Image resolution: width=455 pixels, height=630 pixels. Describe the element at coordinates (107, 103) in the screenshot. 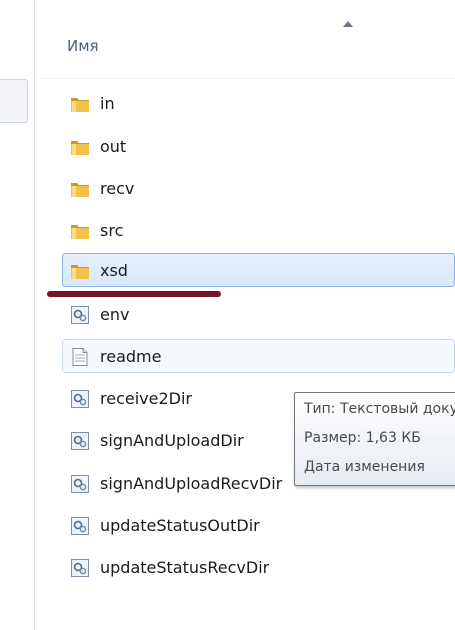

I see `file-name: in` at that location.